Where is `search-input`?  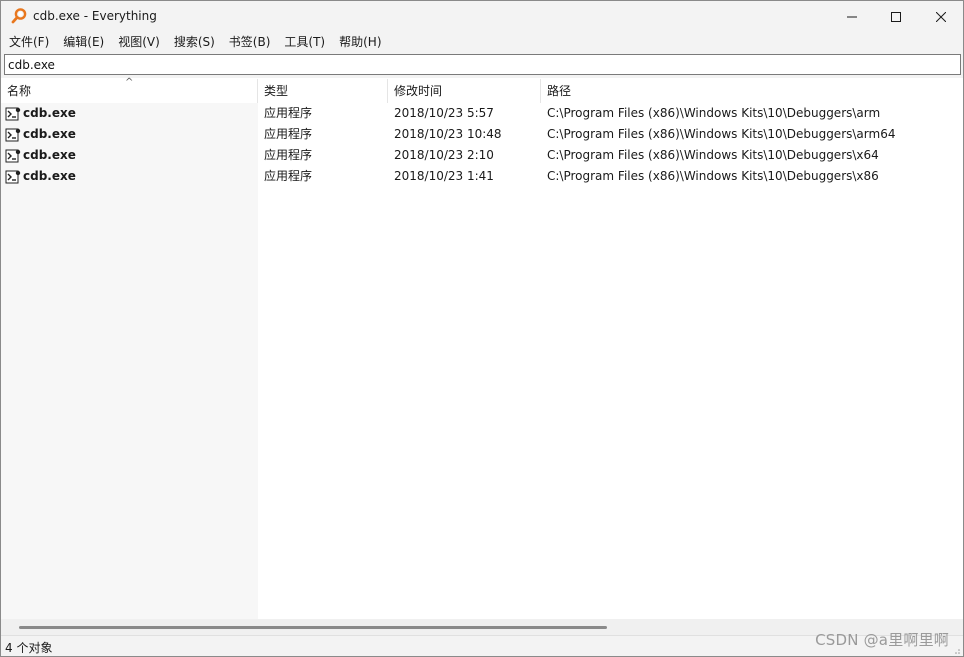
search-input is located at coordinates (482, 64).